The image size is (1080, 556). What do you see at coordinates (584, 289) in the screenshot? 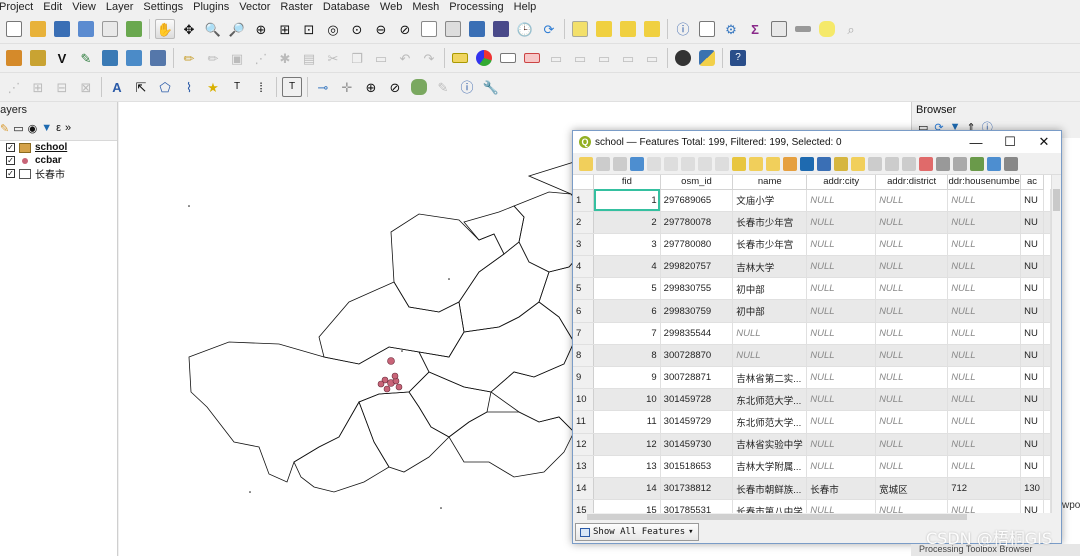
I see `row-number-cell: 5` at bounding box center [584, 289].